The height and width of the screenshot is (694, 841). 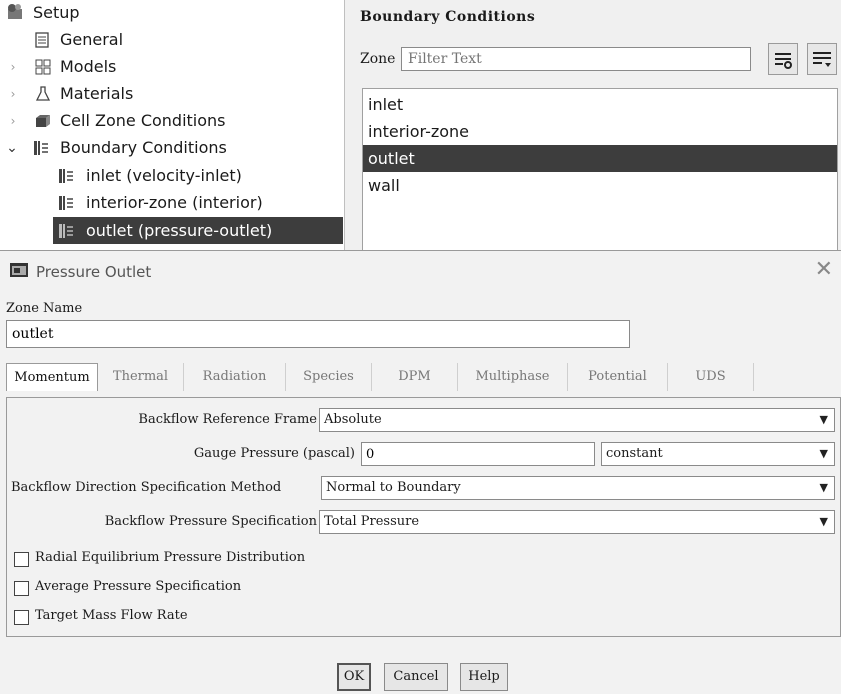 What do you see at coordinates (318, 334) in the screenshot?
I see `zone-name-input` at bounding box center [318, 334].